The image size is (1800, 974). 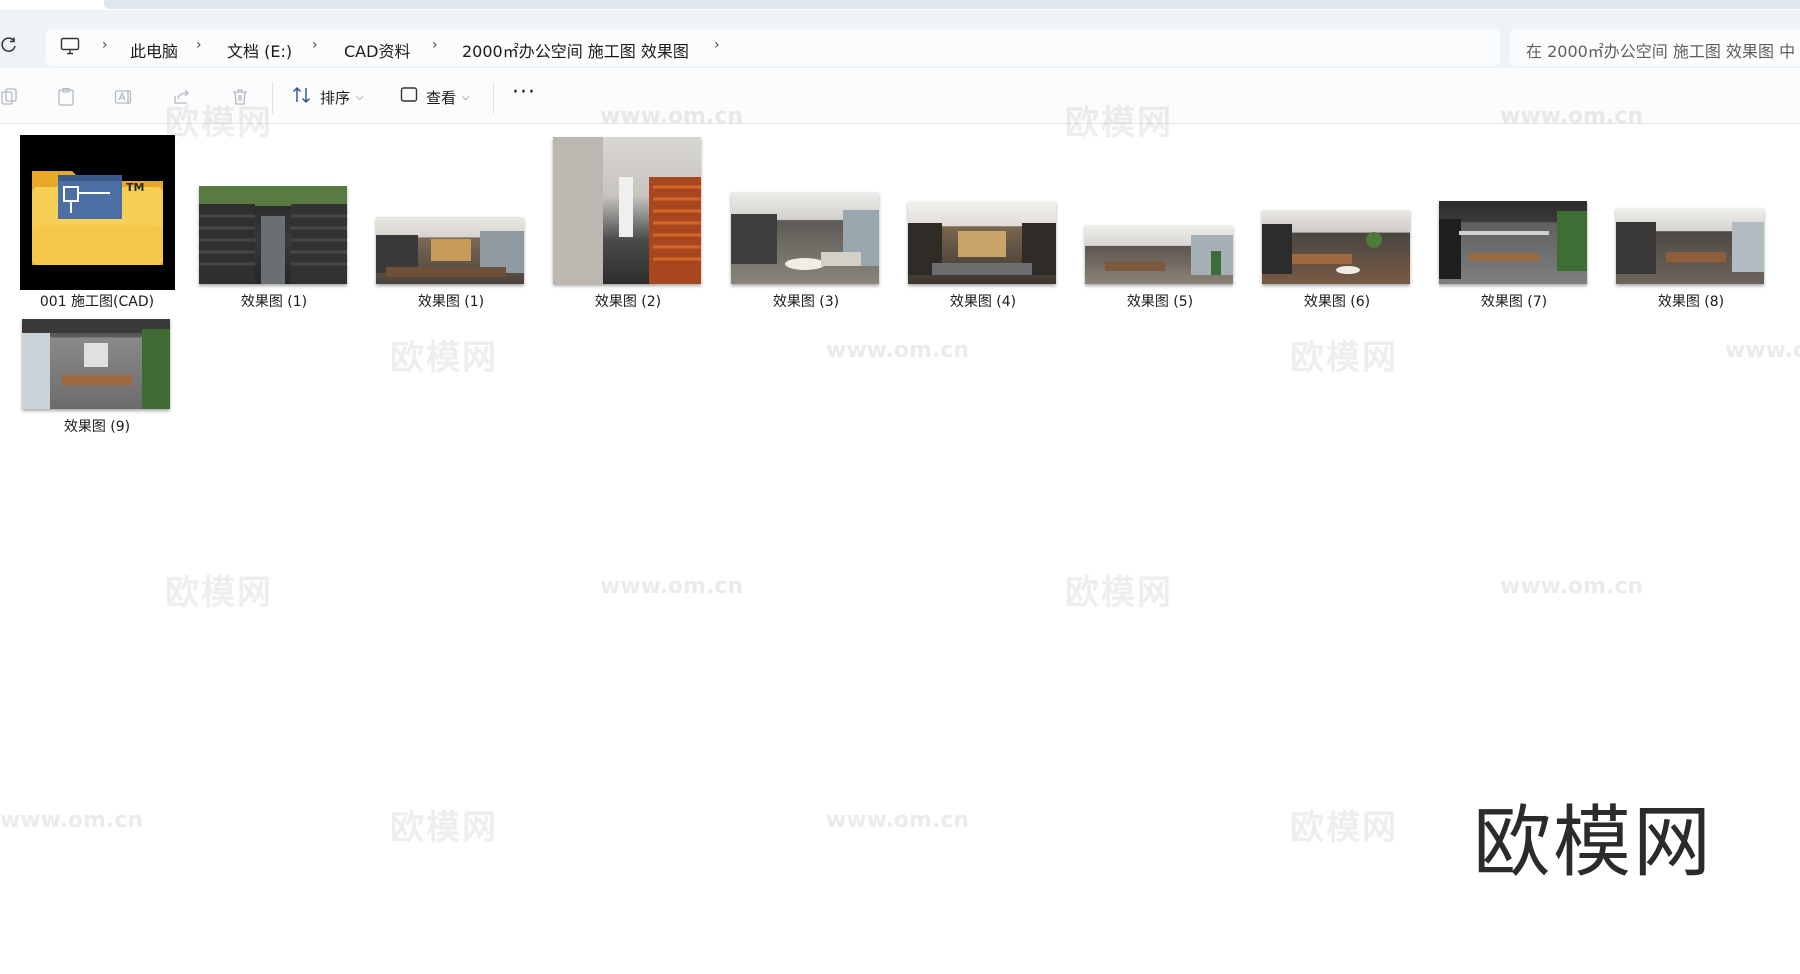 What do you see at coordinates (1160, 302) in the screenshot?
I see `file-name: 效果图 (5)` at bounding box center [1160, 302].